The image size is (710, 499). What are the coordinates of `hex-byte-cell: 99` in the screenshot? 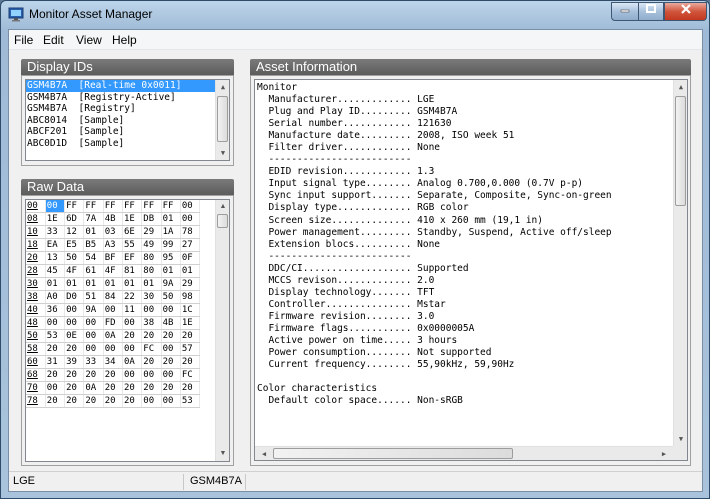 It's located at (171, 245).